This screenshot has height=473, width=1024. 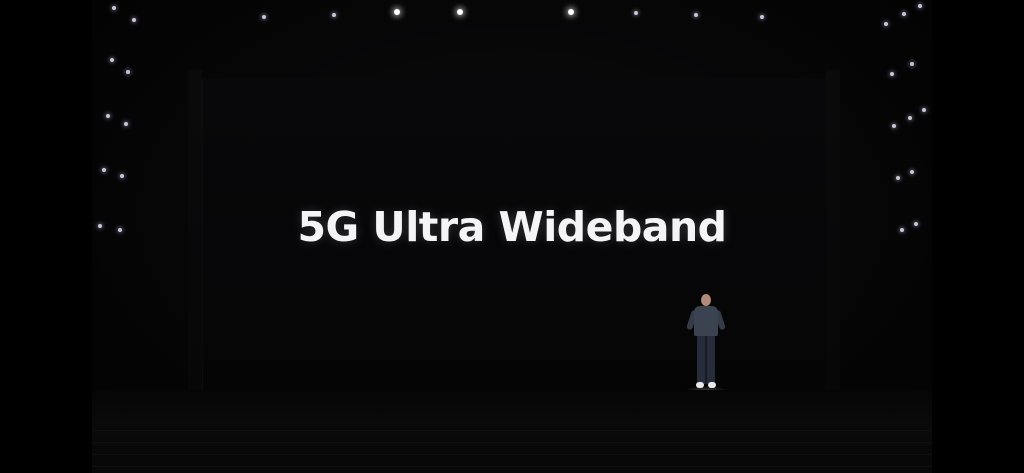 What do you see at coordinates (512, 227) in the screenshot?
I see `headline-text: 5G Ultra Wideband` at bounding box center [512, 227].